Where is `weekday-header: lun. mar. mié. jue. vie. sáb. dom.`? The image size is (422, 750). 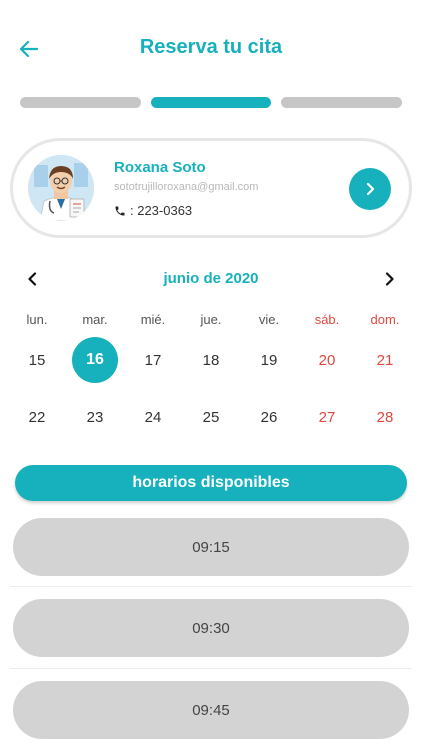
weekday-header: lun. mar. mié. jue. vie. sáb. dom. is located at coordinates (211, 319).